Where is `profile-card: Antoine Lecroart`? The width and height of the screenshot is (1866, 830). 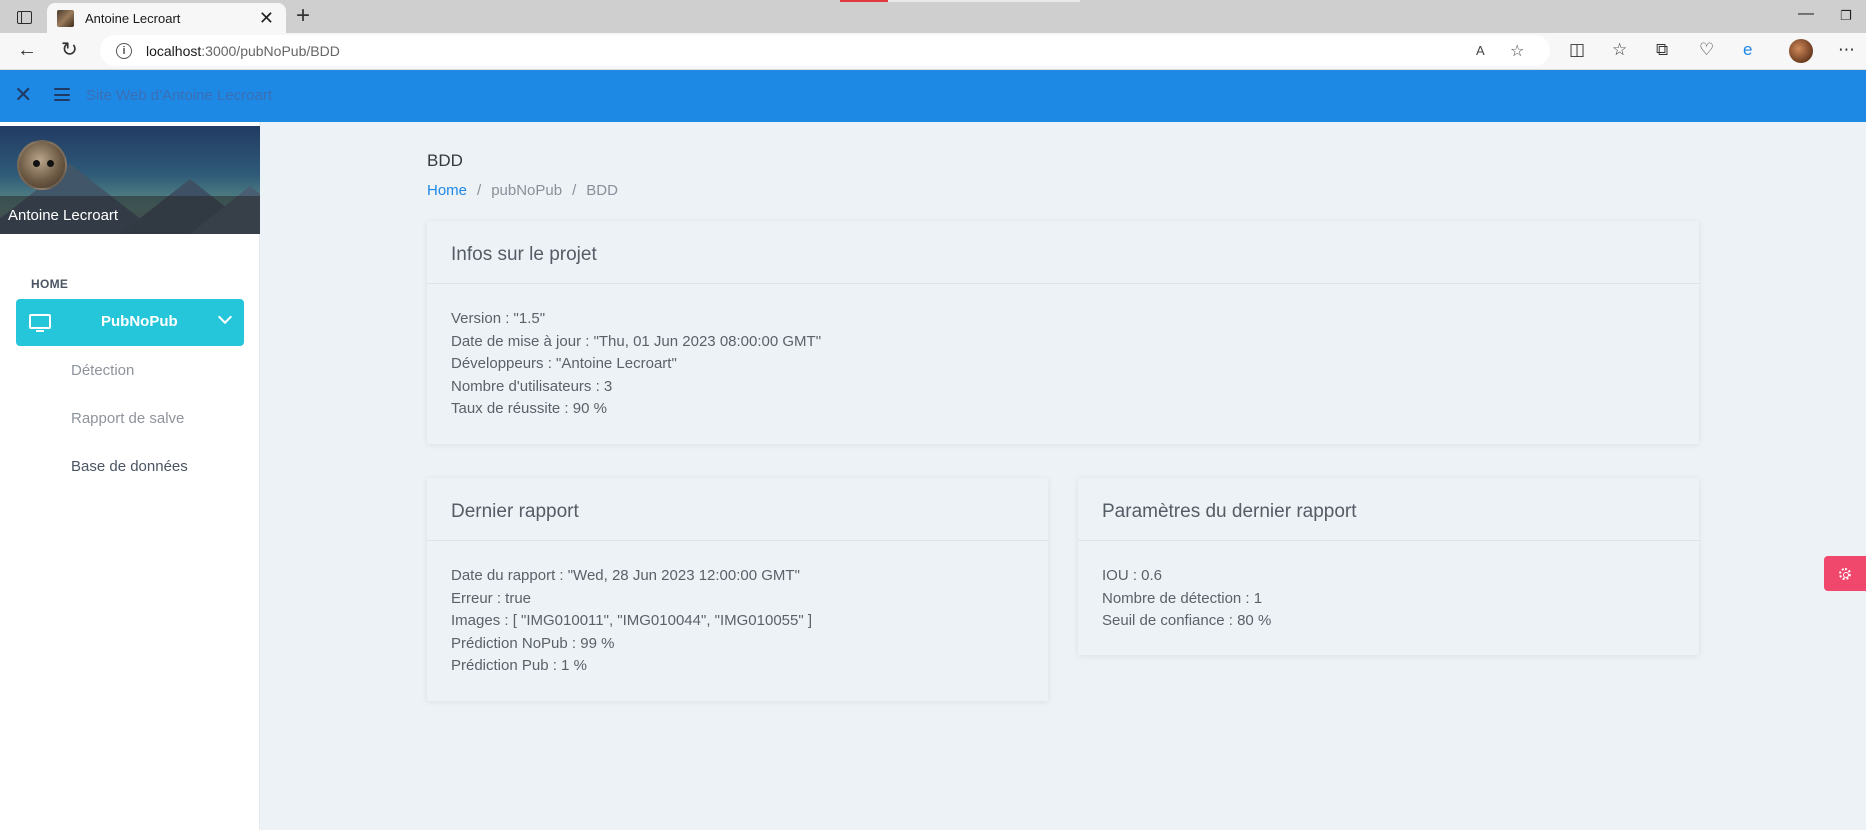 profile-card: Antoine Lecroart is located at coordinates (130, 180).